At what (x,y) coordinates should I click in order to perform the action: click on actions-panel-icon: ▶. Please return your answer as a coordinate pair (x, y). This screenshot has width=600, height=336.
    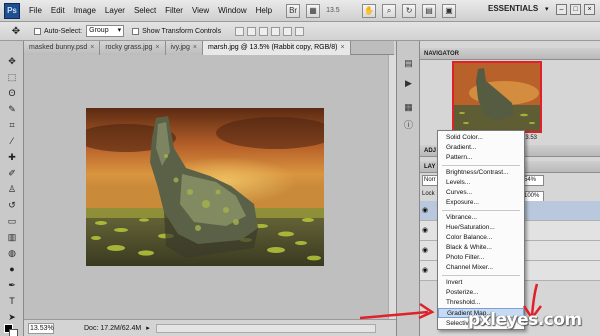
    Looking at the image, I should click on (408, 83).